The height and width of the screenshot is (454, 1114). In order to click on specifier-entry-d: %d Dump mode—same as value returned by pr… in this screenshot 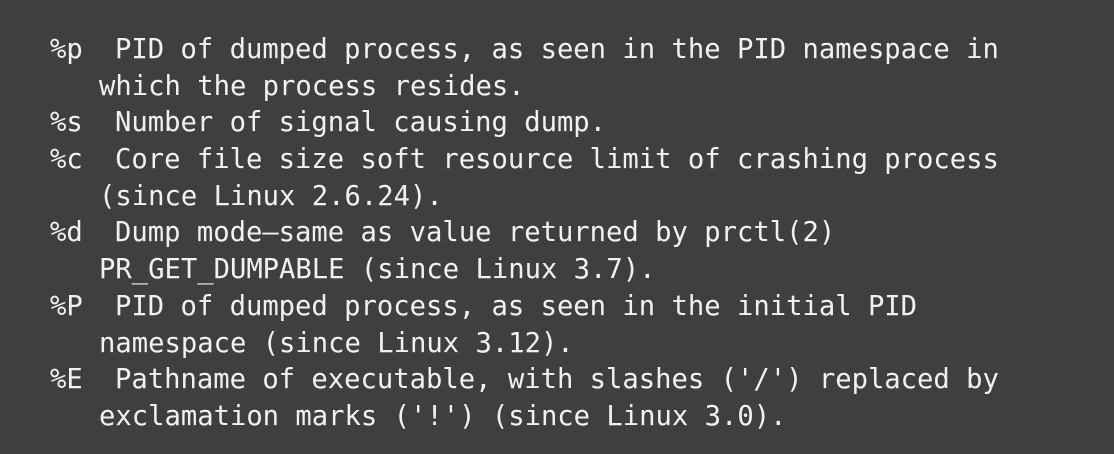, I will do `click(565, 251)`.